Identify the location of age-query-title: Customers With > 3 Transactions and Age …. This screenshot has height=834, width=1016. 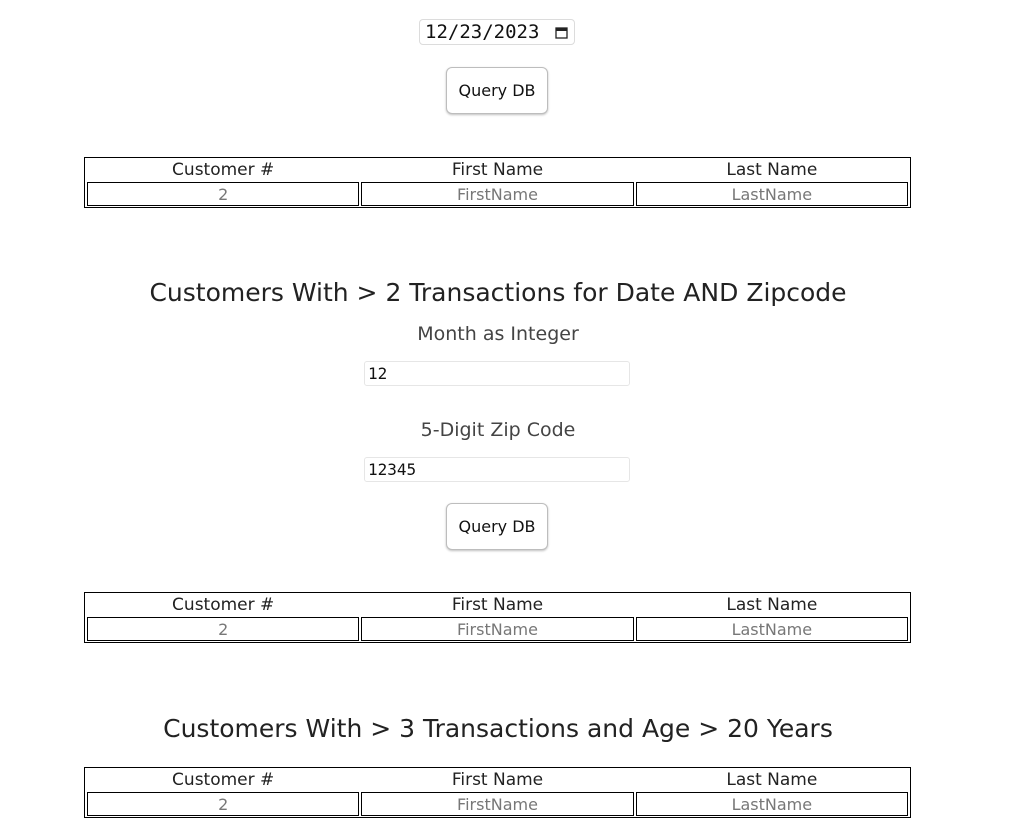
(498, 728).